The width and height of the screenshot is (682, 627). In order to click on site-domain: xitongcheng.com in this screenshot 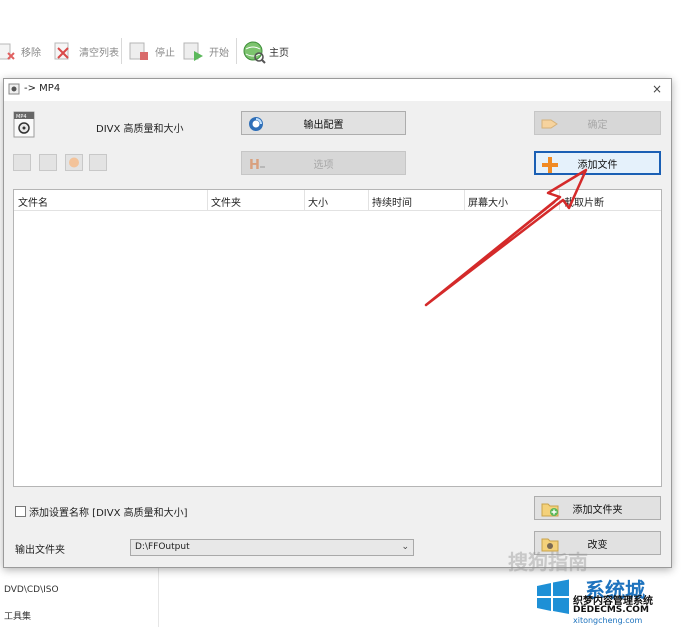, I will do `click(608, 620)`.